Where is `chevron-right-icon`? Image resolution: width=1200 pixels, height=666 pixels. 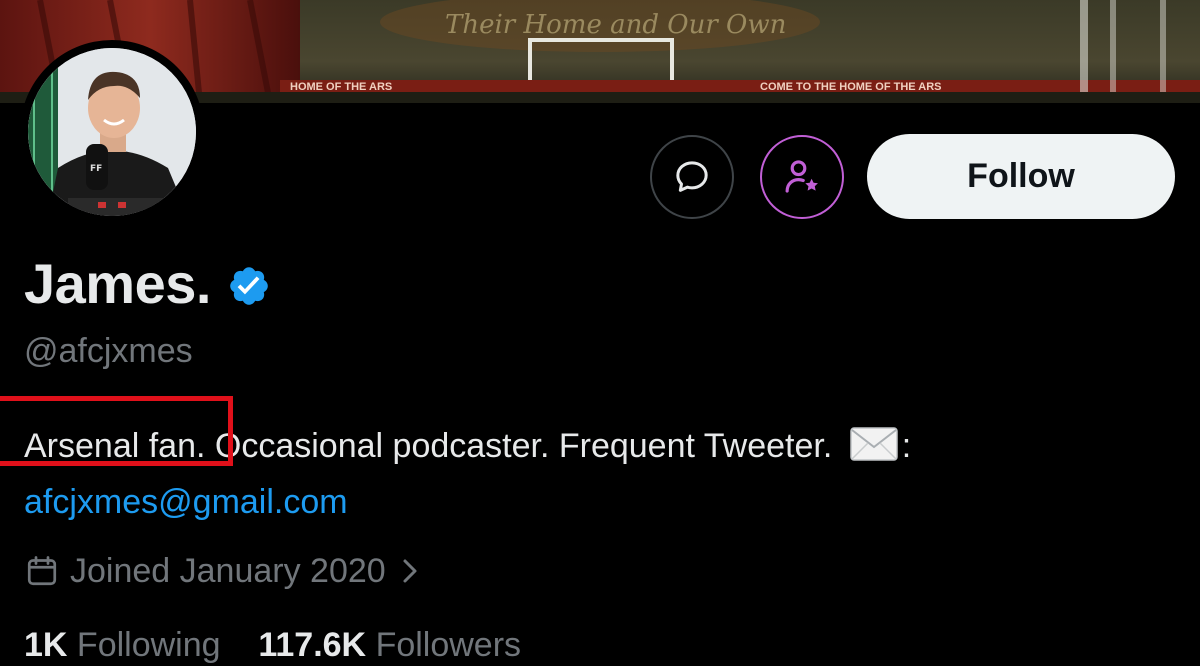 chevron-right-icon is located at coordinates (410, 571).